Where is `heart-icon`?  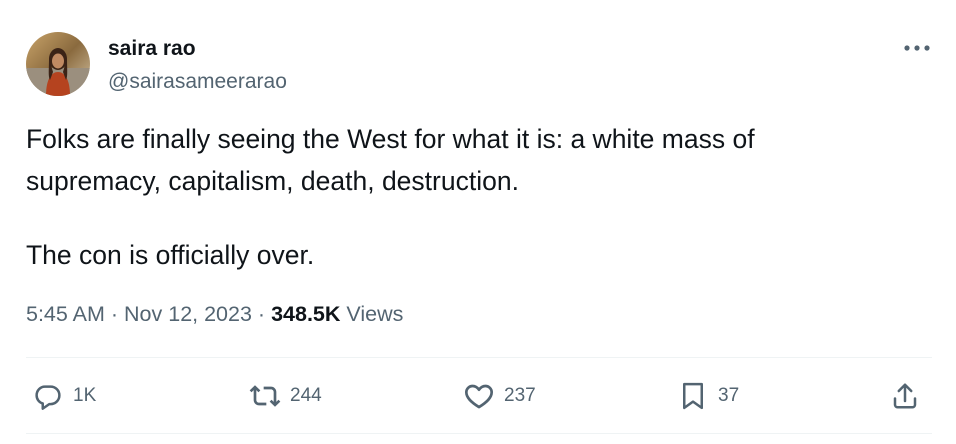
heart-icon is located at coordinates (479, 396).